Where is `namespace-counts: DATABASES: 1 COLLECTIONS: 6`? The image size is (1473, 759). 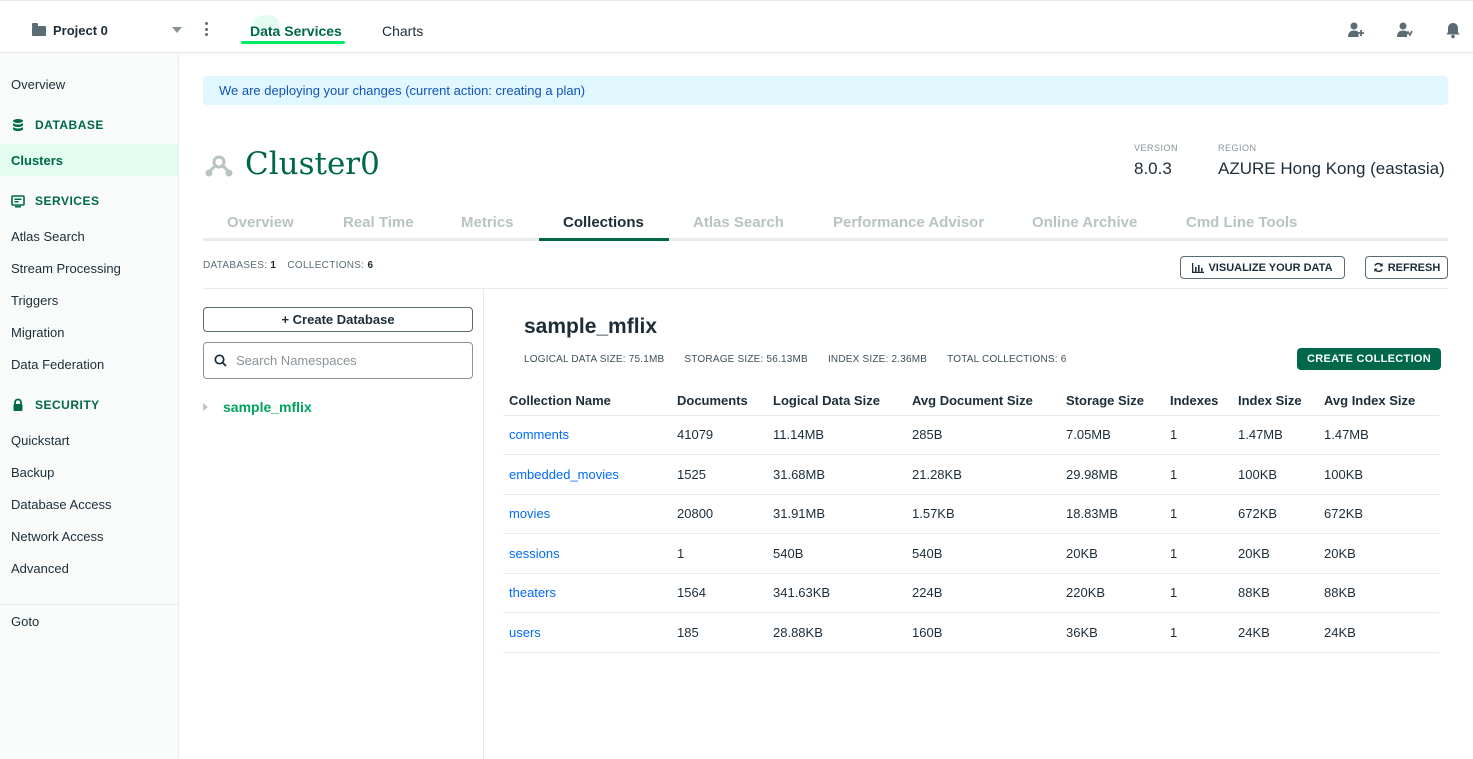
namespace-counts: DATABASES: 1 COLLECTIONS: 6 is located at coordinates (292, 265).